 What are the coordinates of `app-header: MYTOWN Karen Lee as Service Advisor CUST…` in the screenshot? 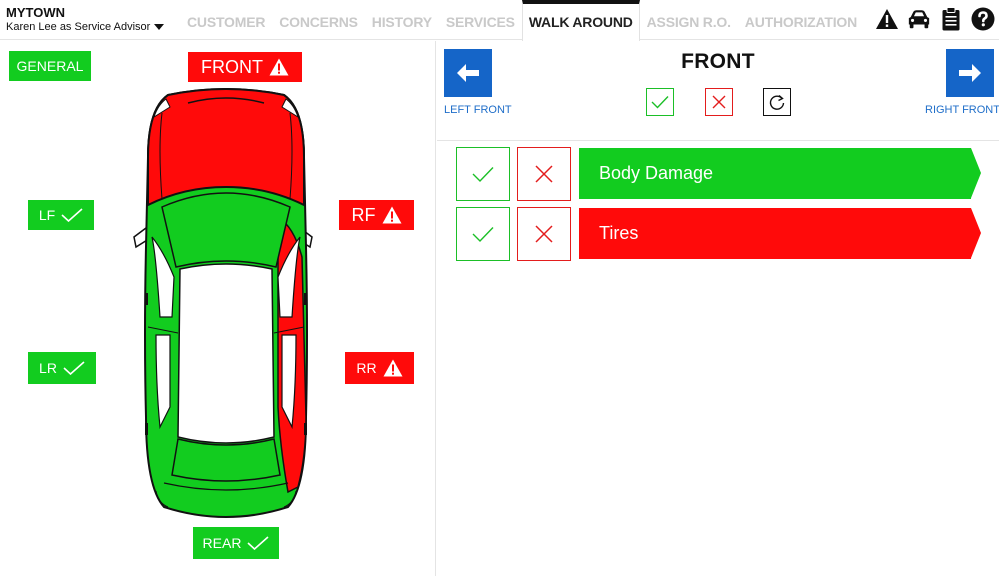 It's located at (499, 20).